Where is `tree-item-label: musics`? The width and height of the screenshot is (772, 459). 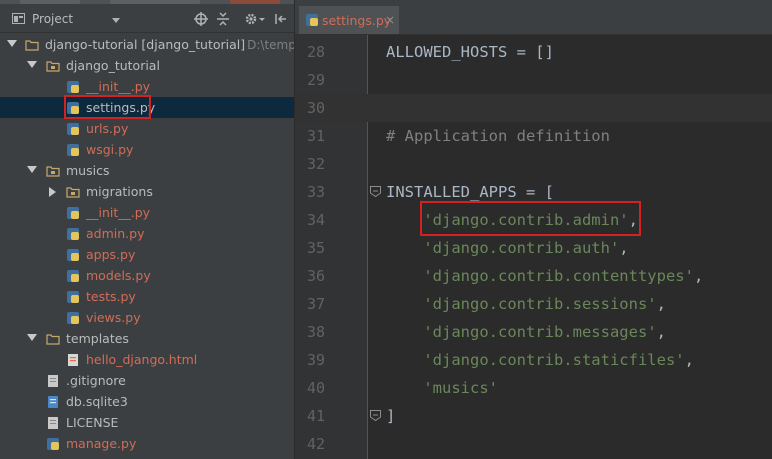 tree-item-label: musics is located at coordinates (88, 170).